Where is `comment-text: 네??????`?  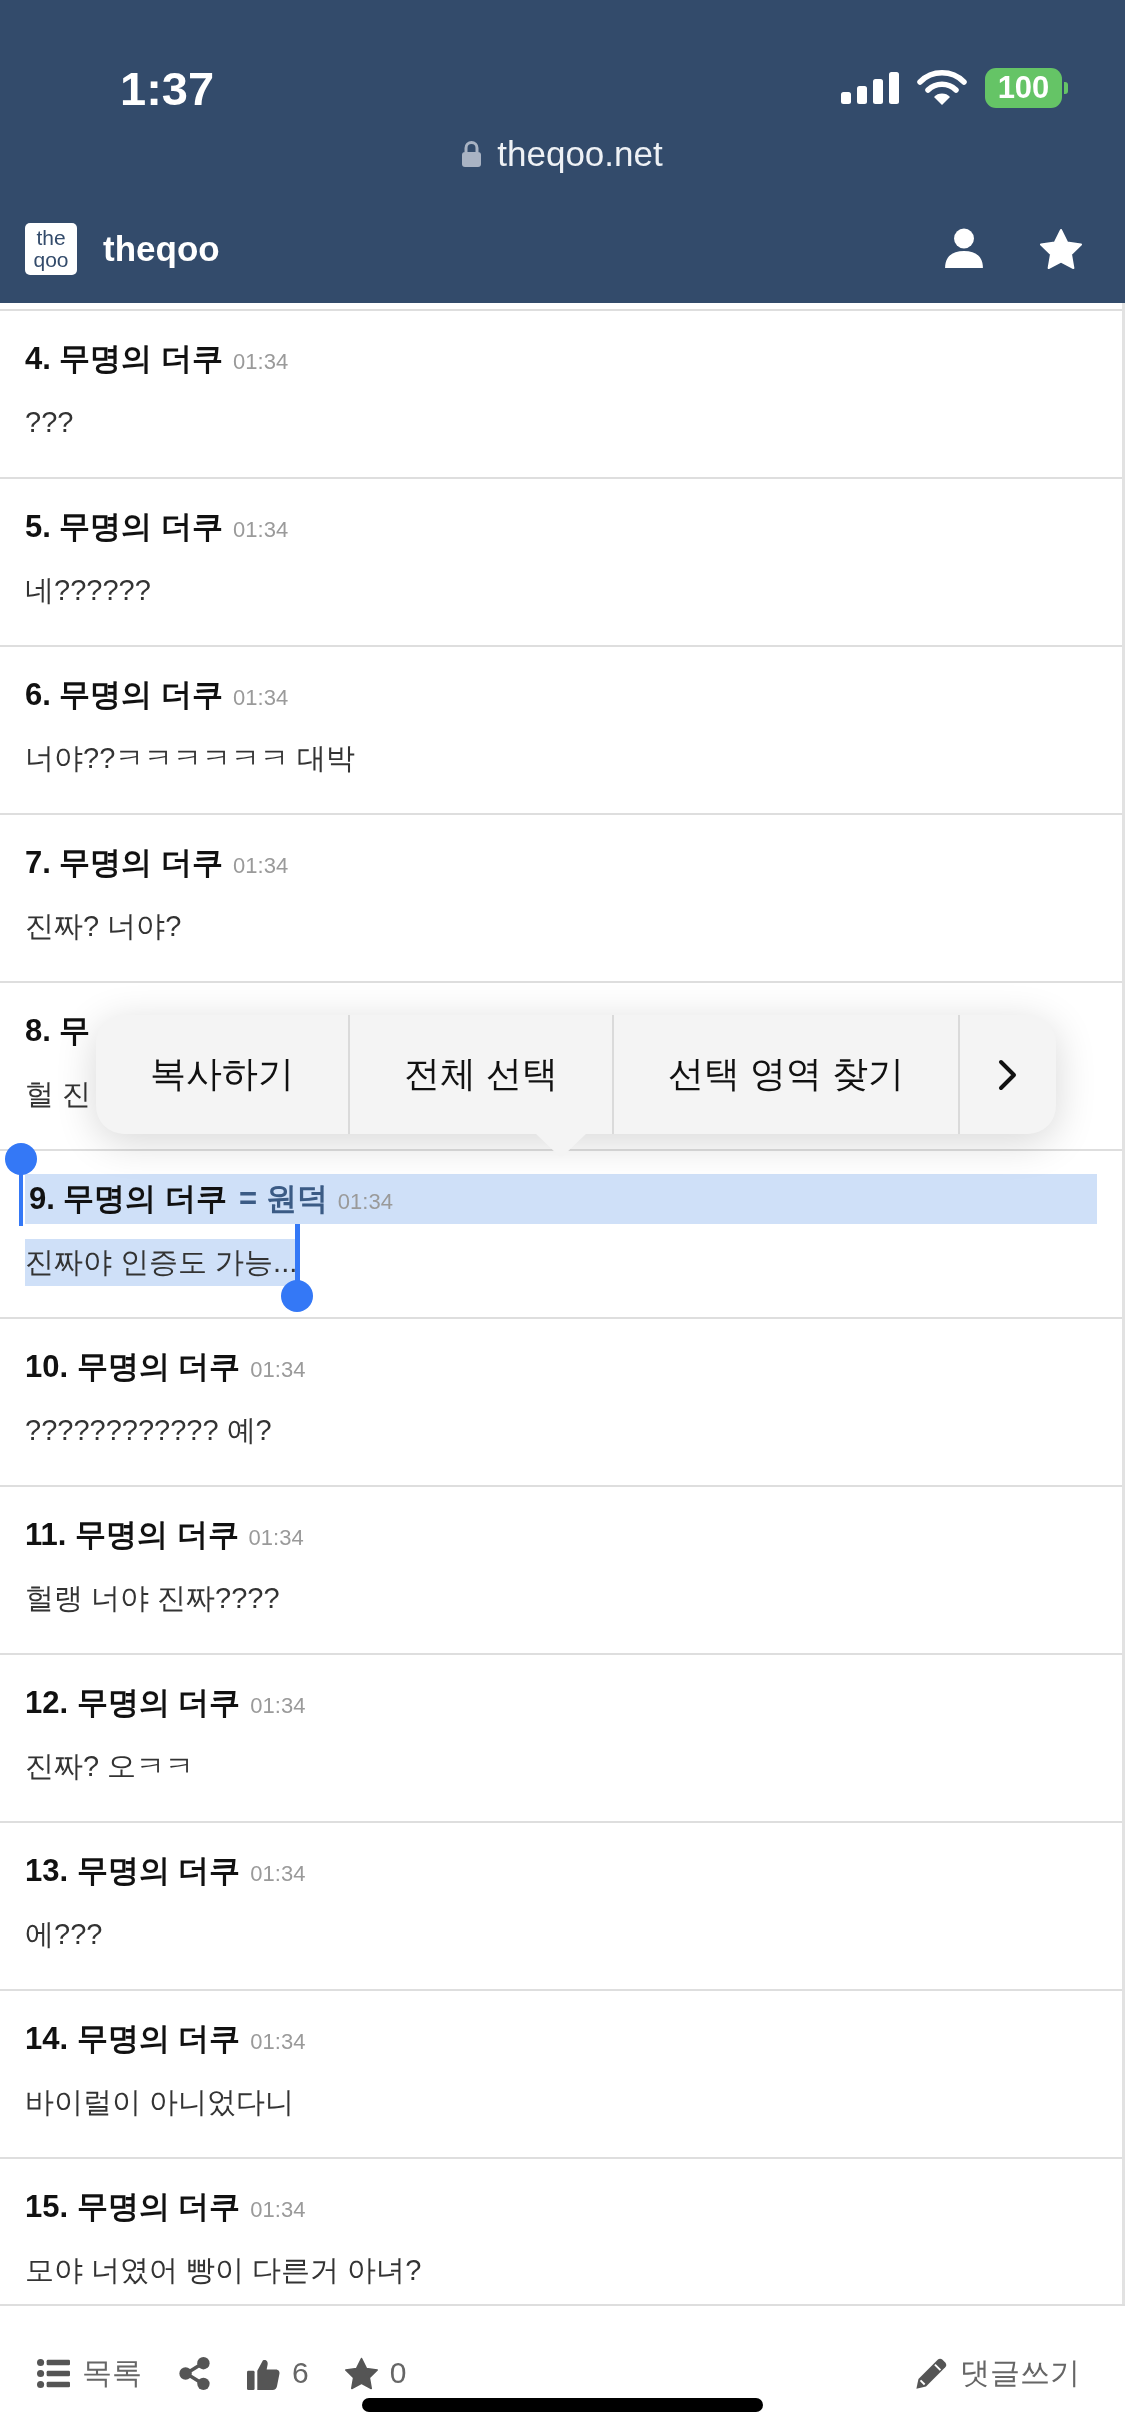 comment-text: 네?????? is located at coordinates (88, 590).